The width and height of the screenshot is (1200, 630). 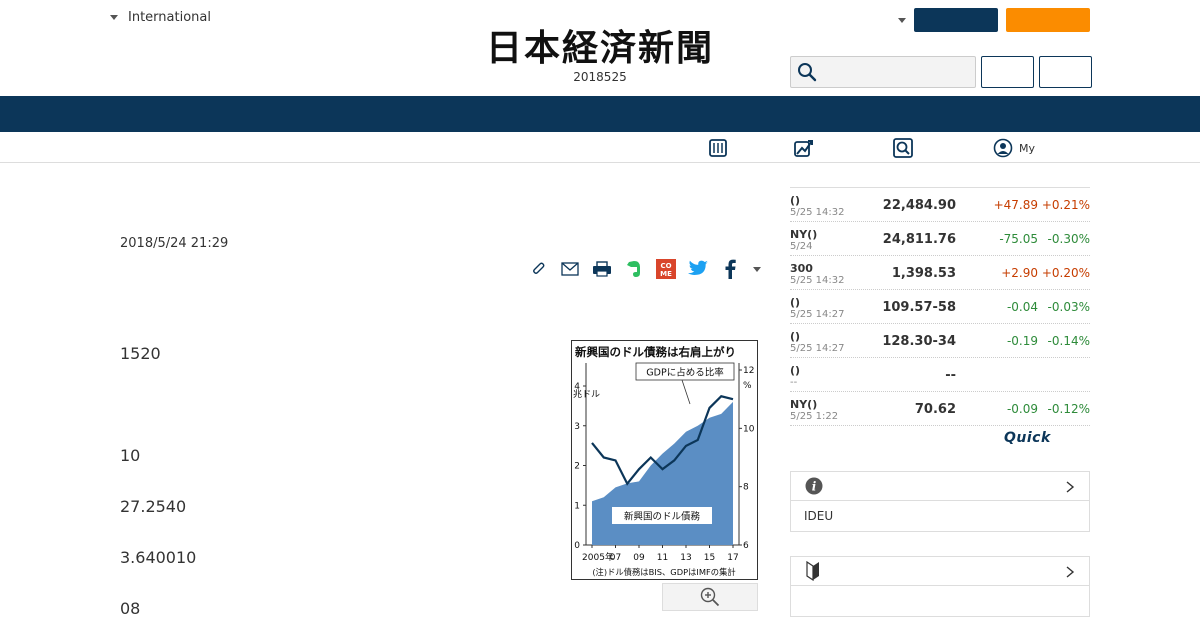 I want to click on left-tick-label: 0, so click(x=577, y=546).